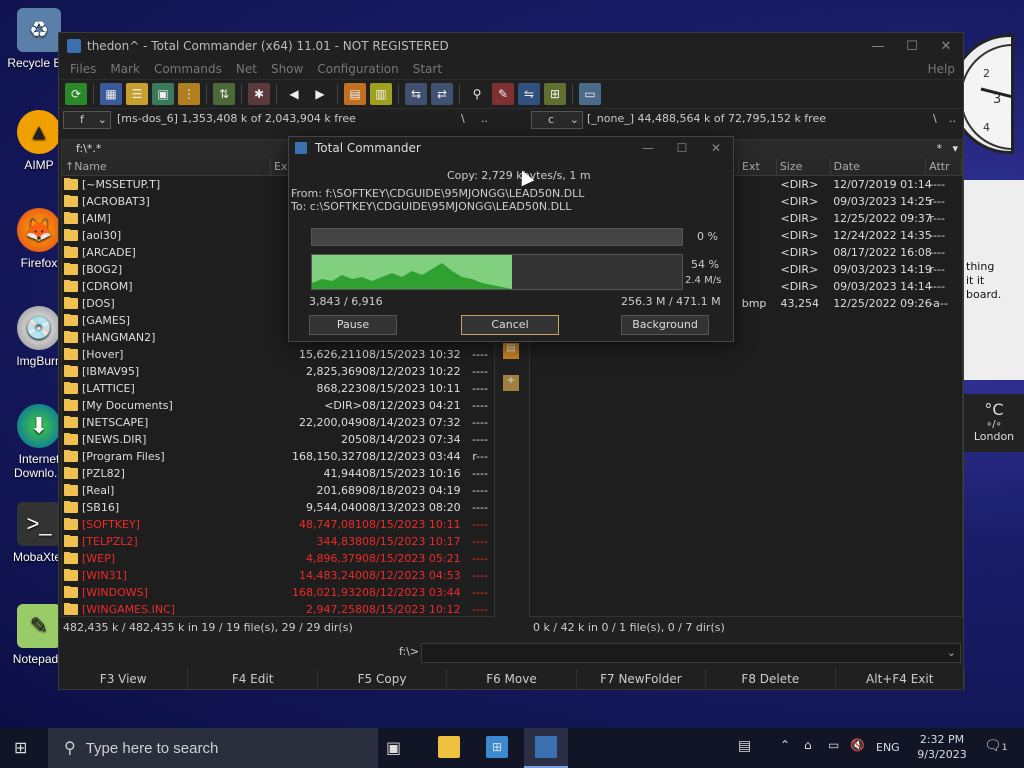 The width and height of the screenshot is (1024, 768). I want to click on table-row: [IBMAV95] 2,825,369 08/12/2023 10:22 ----, so click(278, 371).